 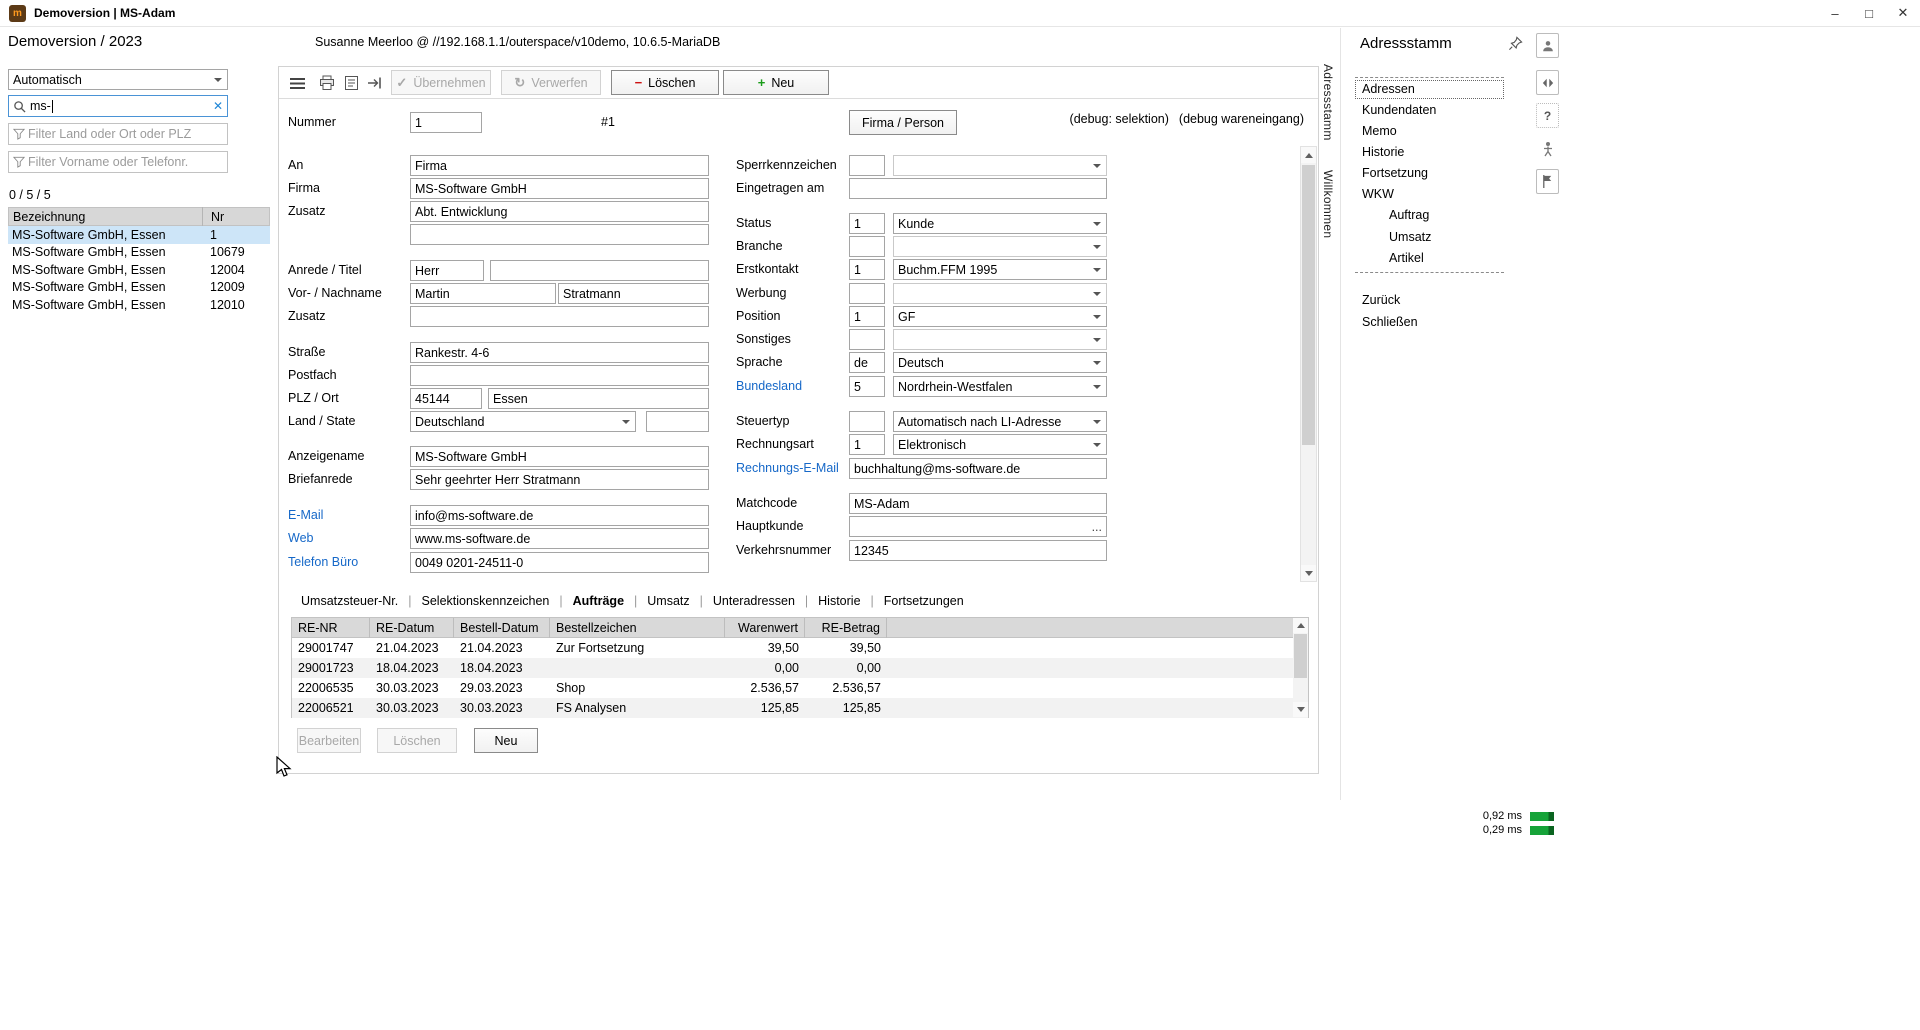 I want to click on address-list-header: Bezeichnung Nr, so click(x=139, y=216).